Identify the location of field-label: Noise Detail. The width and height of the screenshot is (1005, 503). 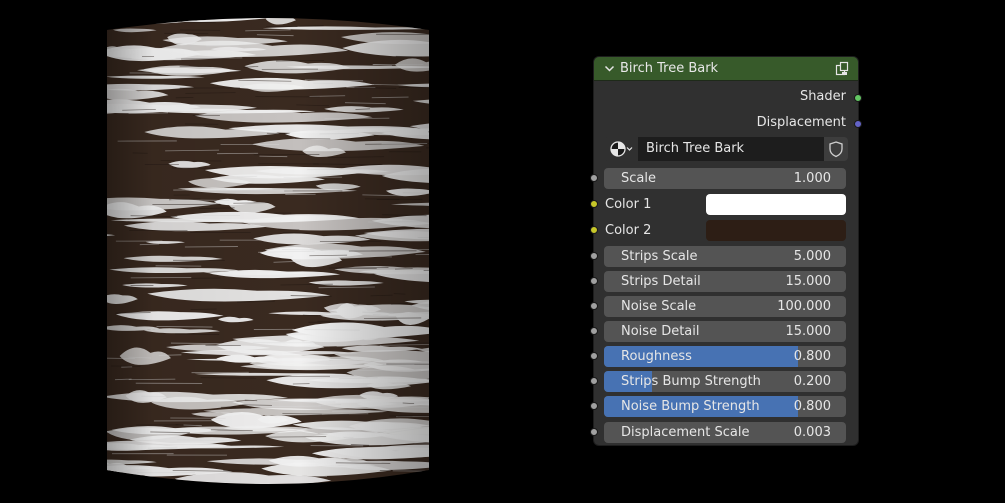
(660, 331).